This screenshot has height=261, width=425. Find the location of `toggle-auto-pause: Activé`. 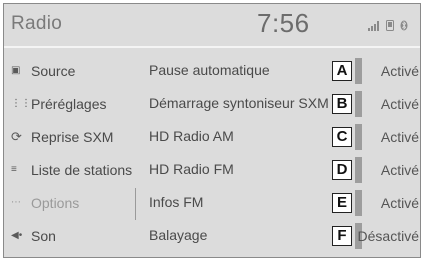

toggle-auto-pause: Activé is located at coordinates (387, 71).